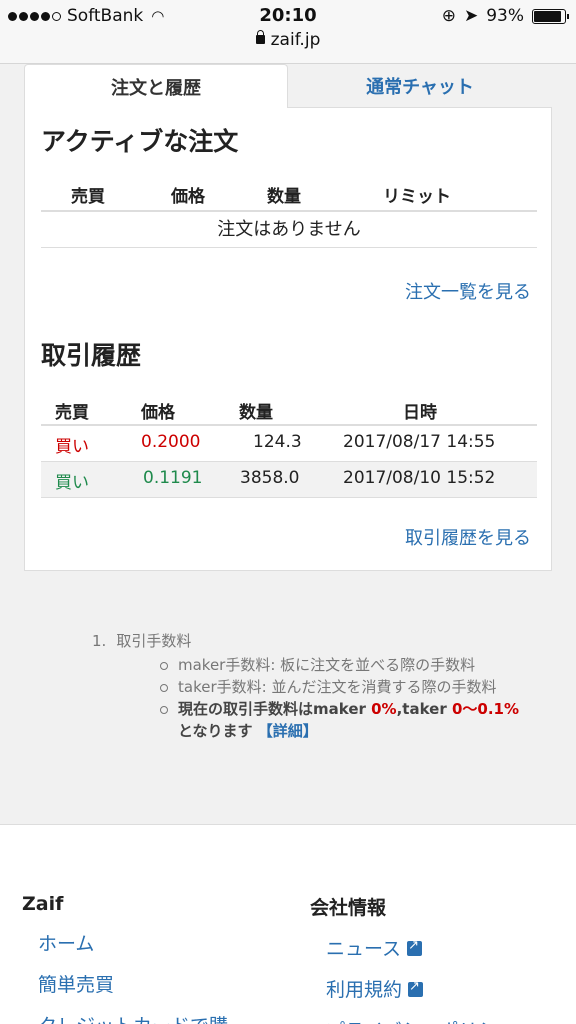 This screenshot has height=1024, width=576. What do you see at coordinates (133, 942) in the screenshot?
I see `footer-link-home: ホーム` at bounding box center [133, 942].